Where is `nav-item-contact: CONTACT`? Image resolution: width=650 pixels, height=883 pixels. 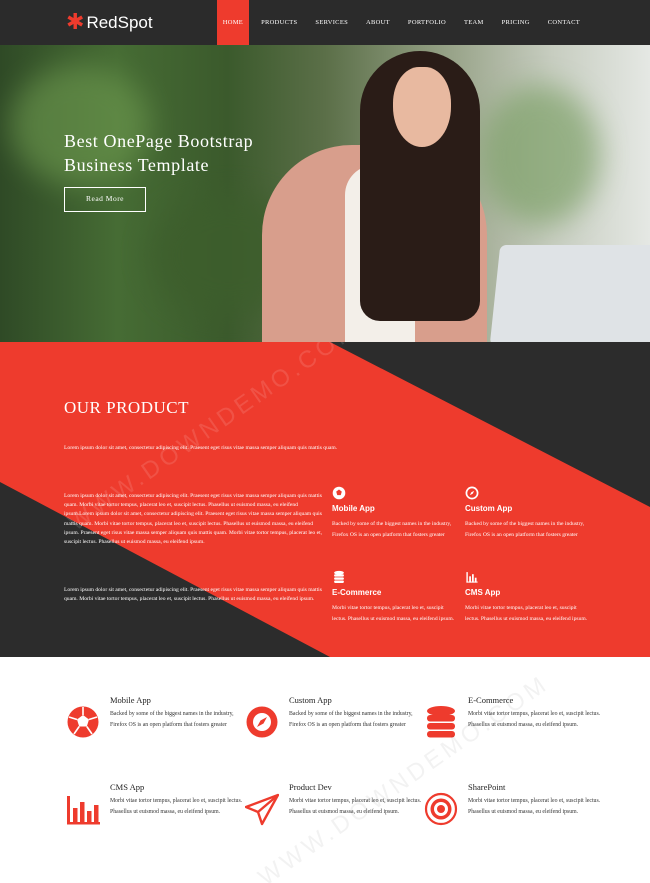
nav-item-contact: CONTACT is located at coordinates (564, 22).